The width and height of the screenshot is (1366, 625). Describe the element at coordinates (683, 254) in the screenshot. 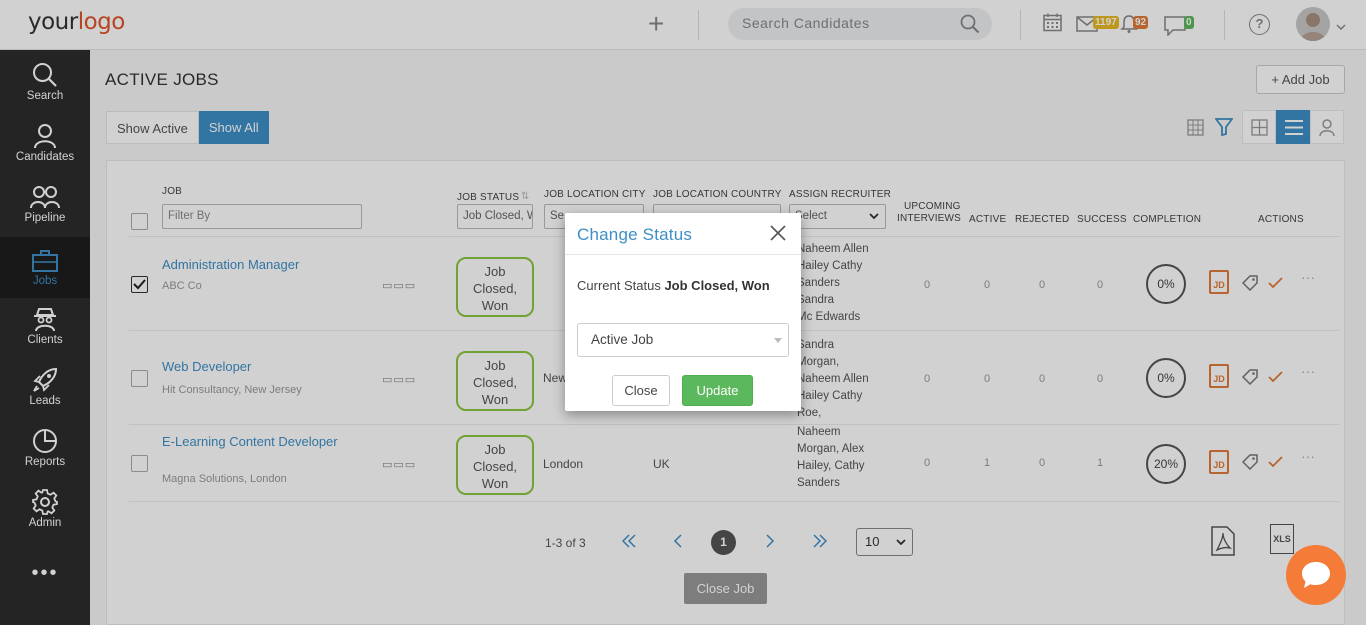

I see `divider` at that location.